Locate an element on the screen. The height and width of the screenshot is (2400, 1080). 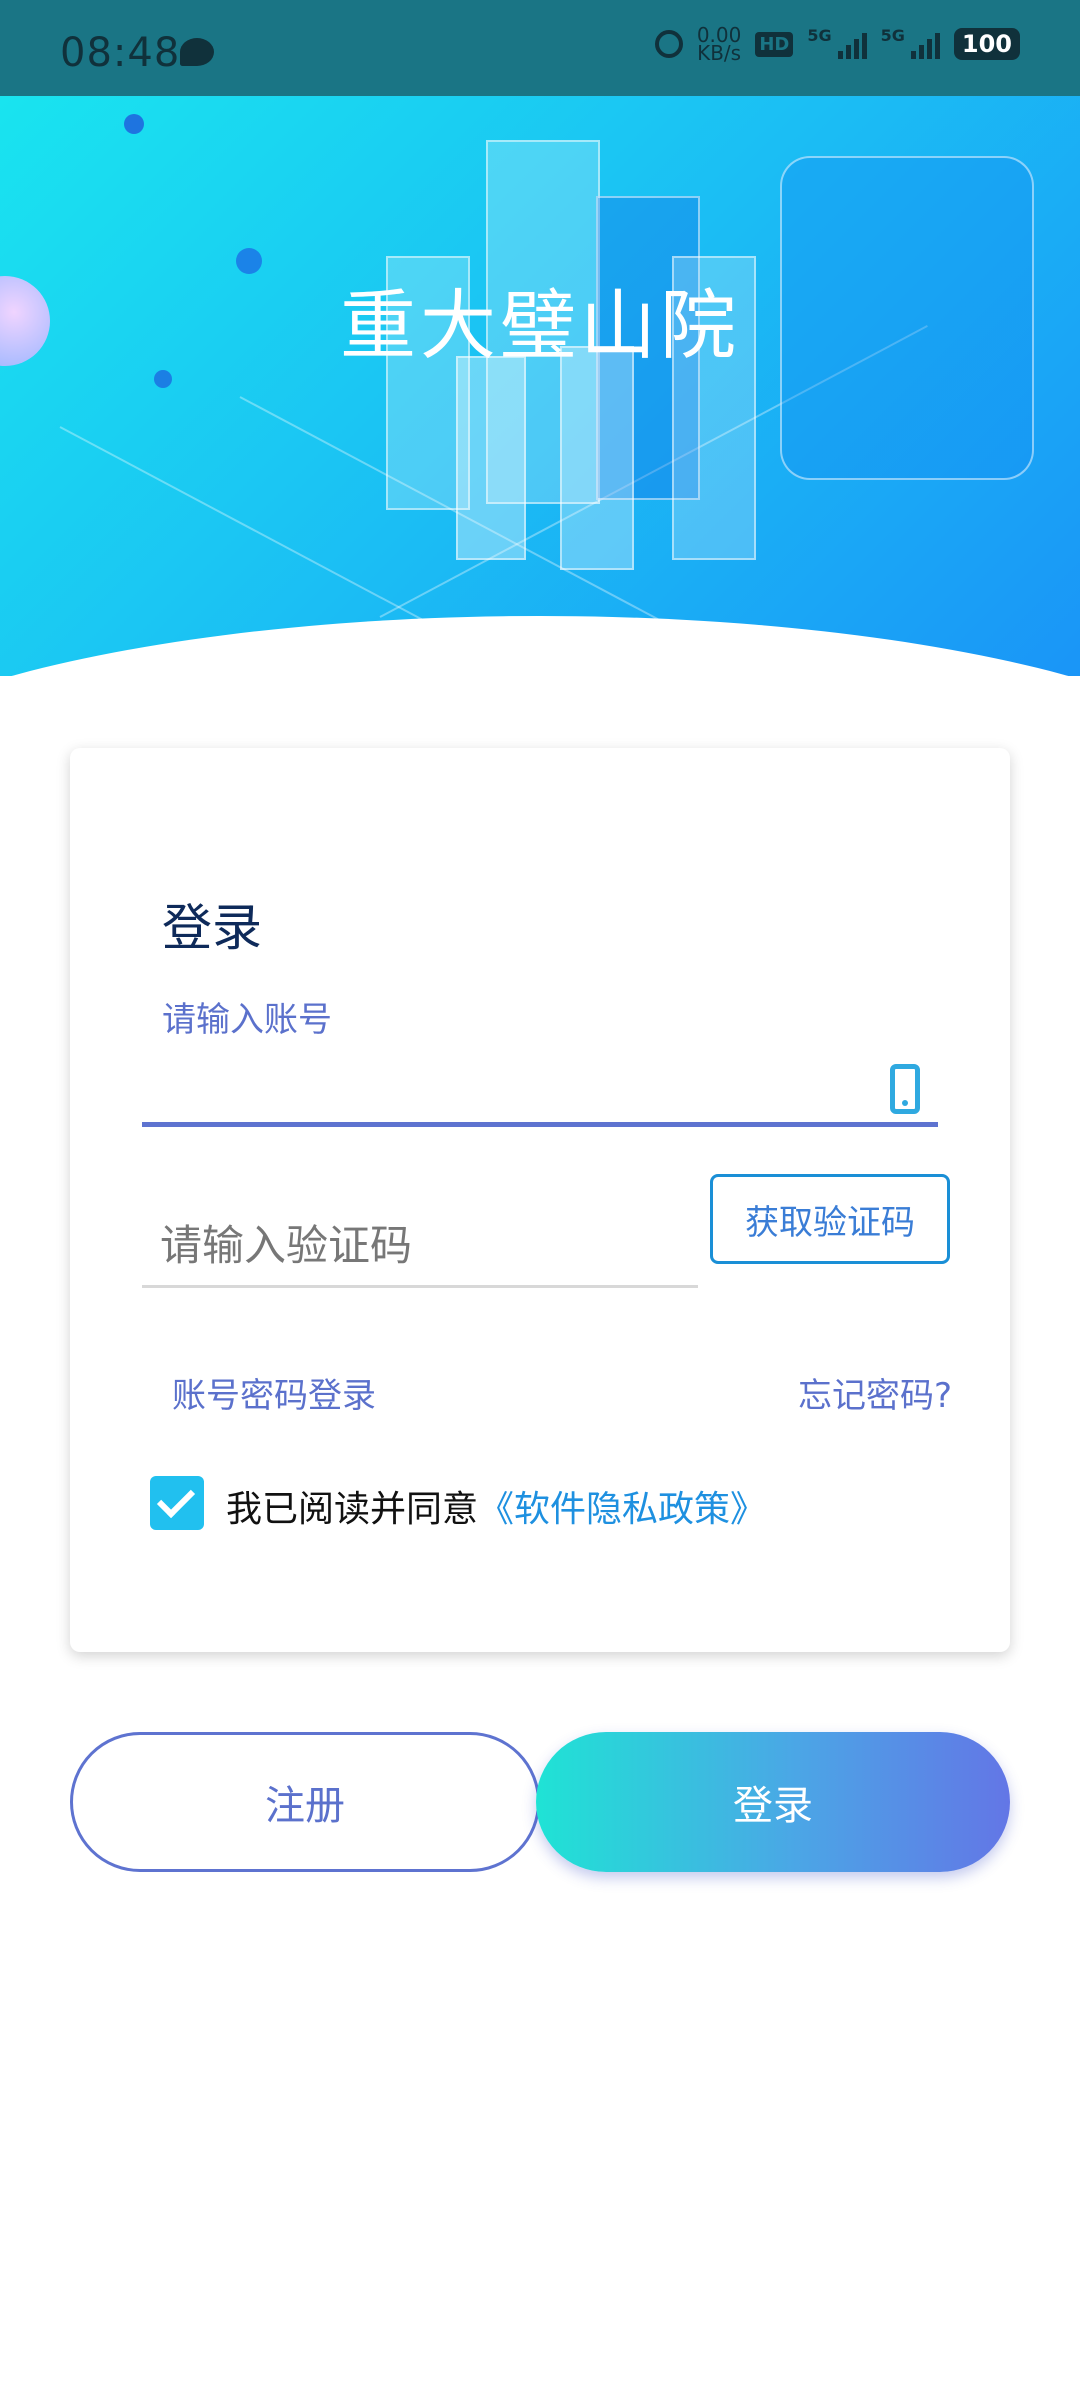
network-speed-unit: KB/s is located at coordinates (719, 53).